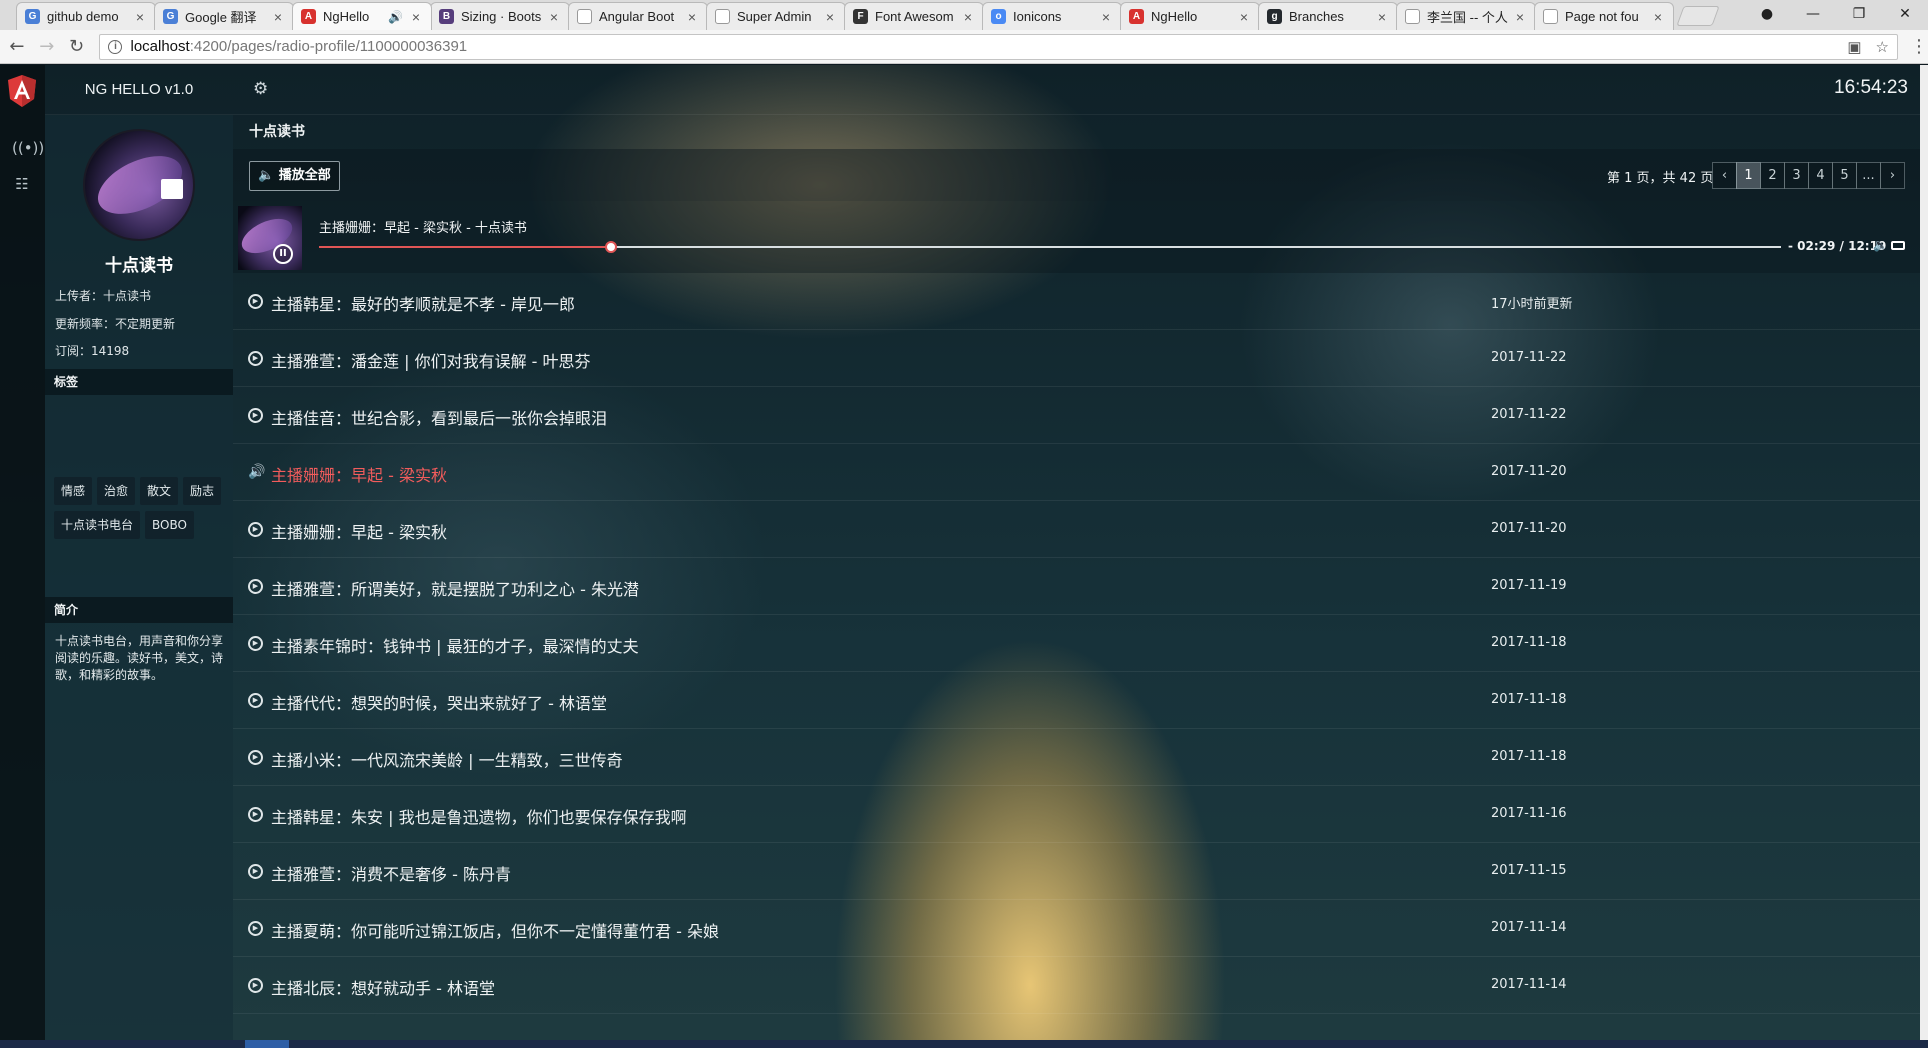 The image size is (1928, 1048). What do you see at coordinates (1898, 245) in the screenshot?
I see `mini-player-icon` at bounding box center [1898, 245].